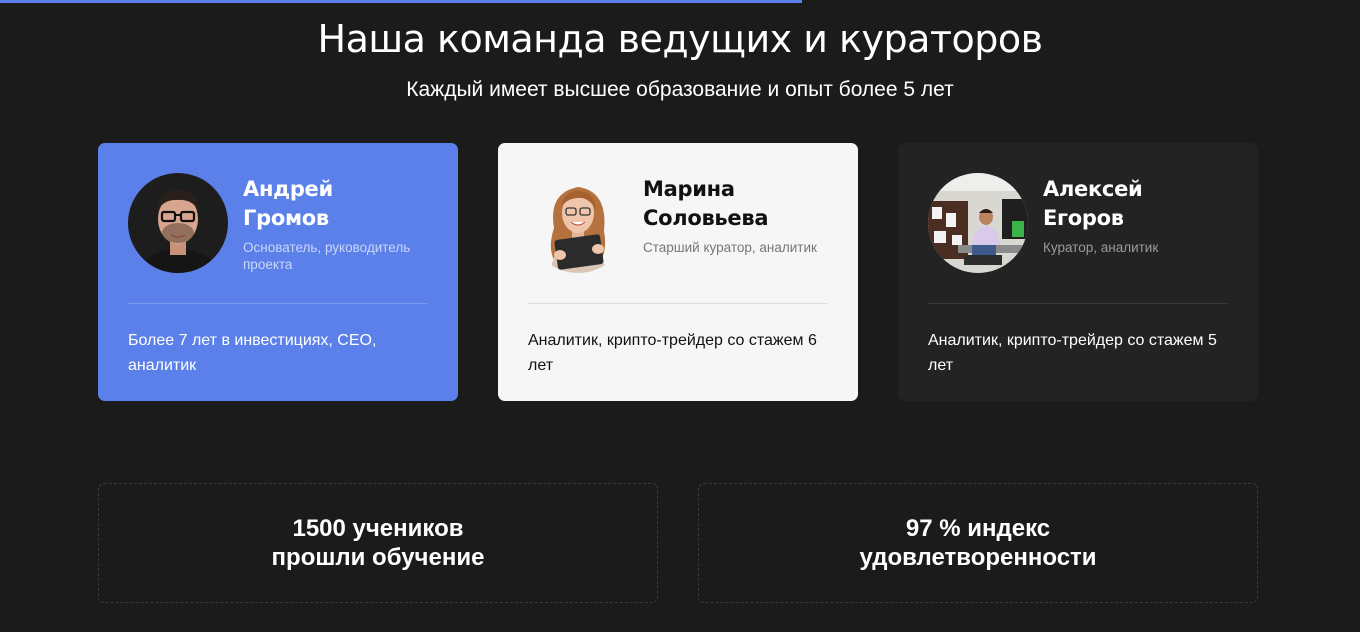 This screenshot has height=632, width=1360. I want to click on stat-text: 1500 учеников прошли обучение, so click(378, 543).